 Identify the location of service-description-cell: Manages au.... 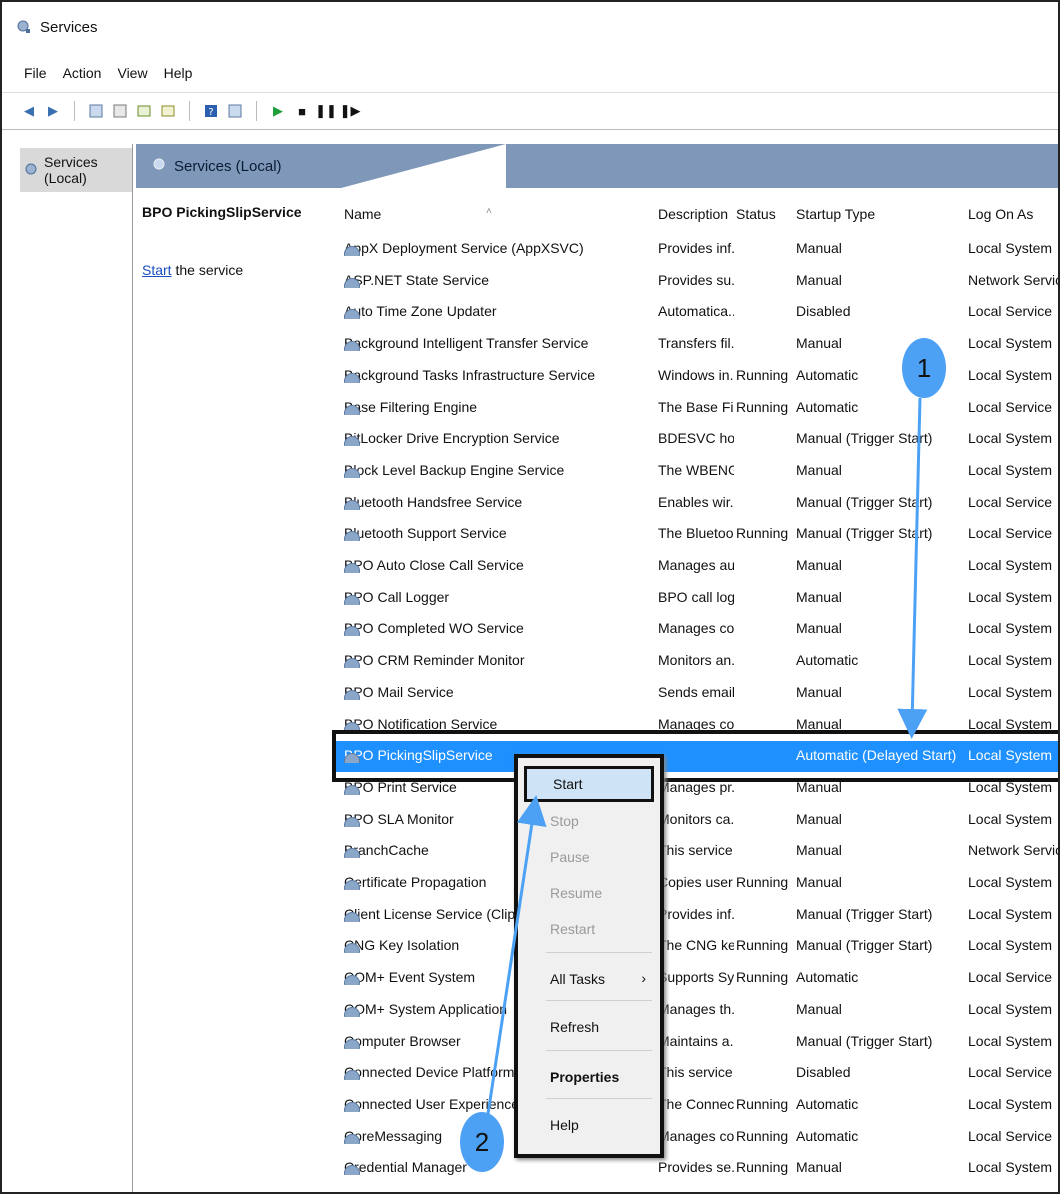
(696, 565).